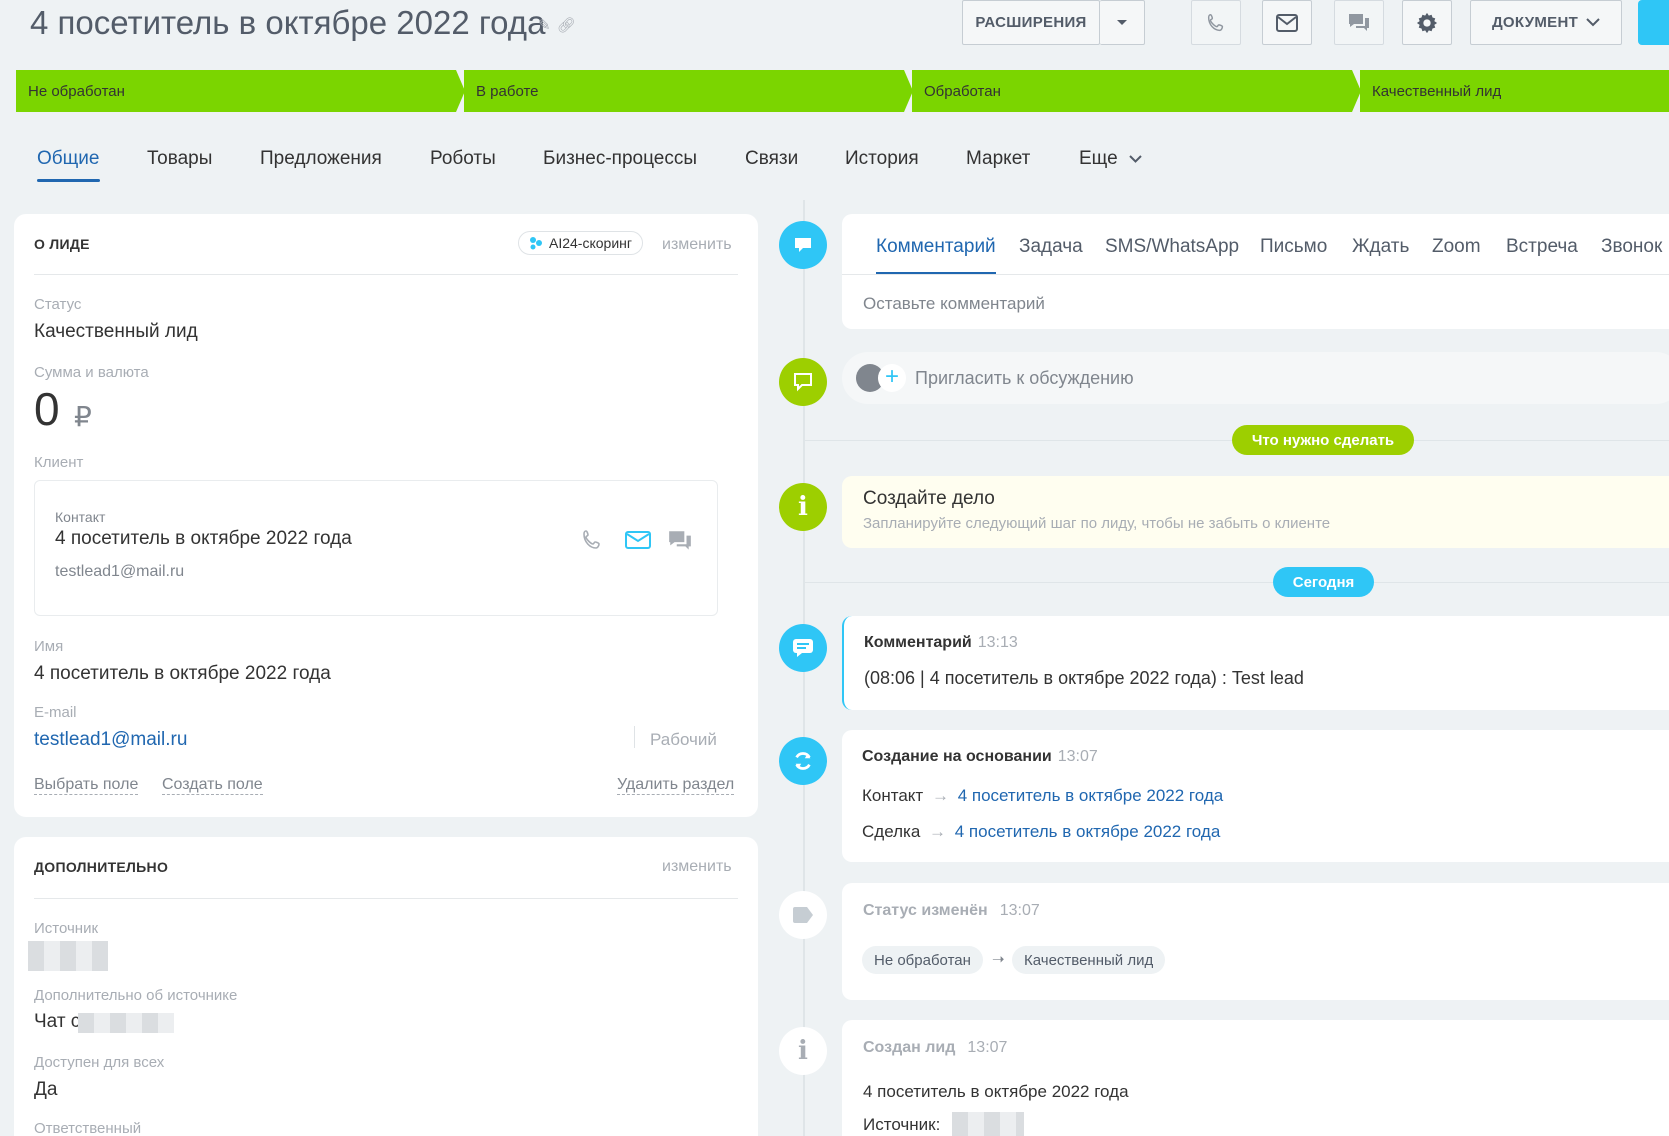  Describe the element at coordinates (988, 1124) in the screenshot. I see `lead-created-source-redacted` at that location.